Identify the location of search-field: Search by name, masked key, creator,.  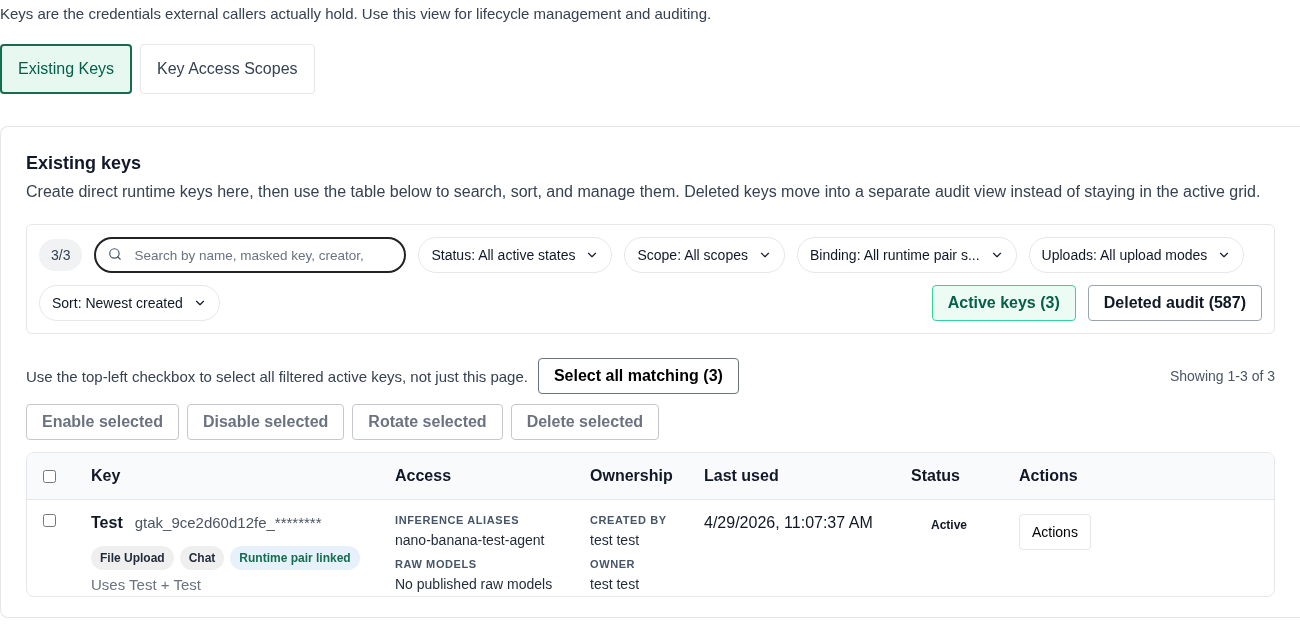
(250, 255).